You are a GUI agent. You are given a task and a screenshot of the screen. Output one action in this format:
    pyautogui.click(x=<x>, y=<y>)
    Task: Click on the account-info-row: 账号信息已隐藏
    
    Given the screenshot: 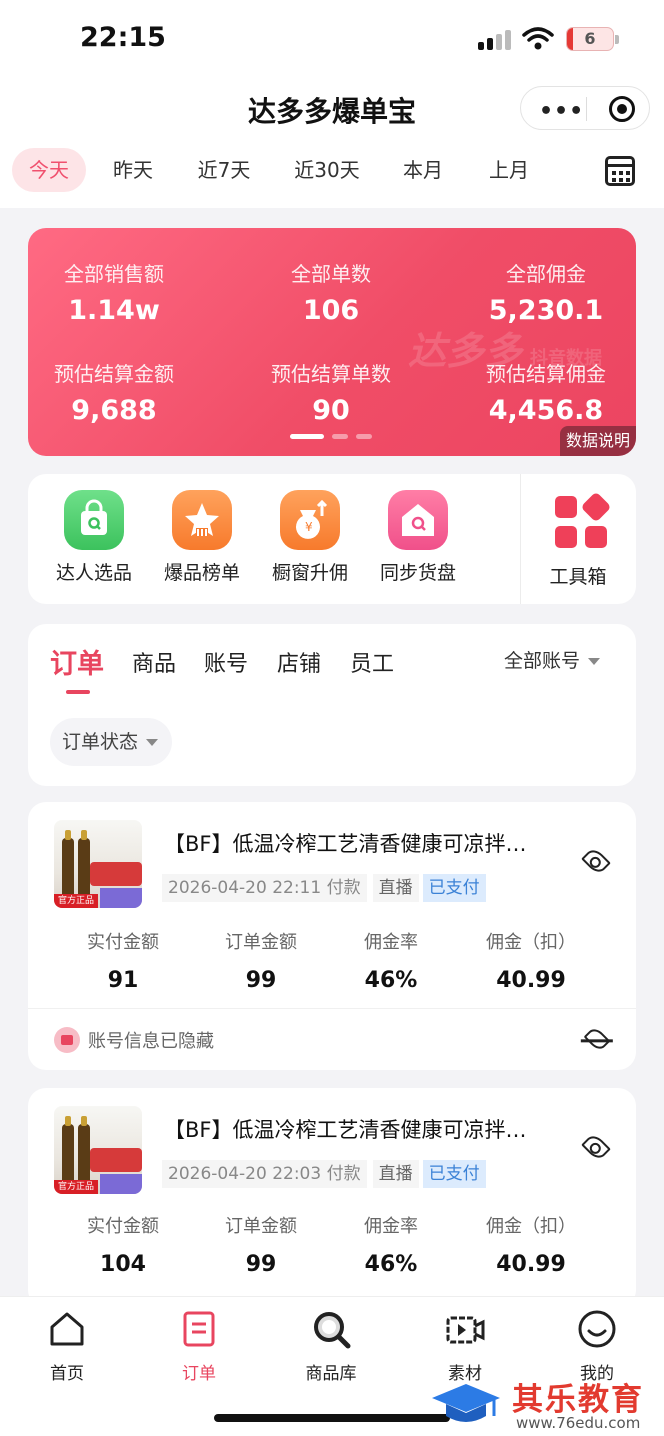 What is the action you would take?
    pyautogui.click(x=332, y=1039)
    